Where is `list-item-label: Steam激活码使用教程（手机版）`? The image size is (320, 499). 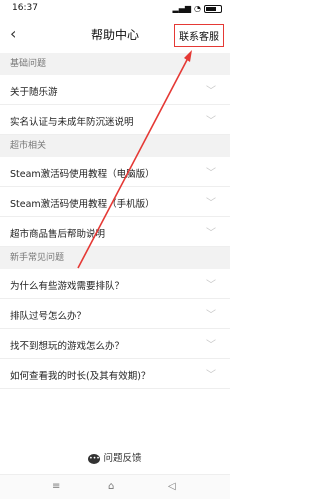
list-item-label: Steam激活码使用教程（手机版） is located at coordinates (82, 204).